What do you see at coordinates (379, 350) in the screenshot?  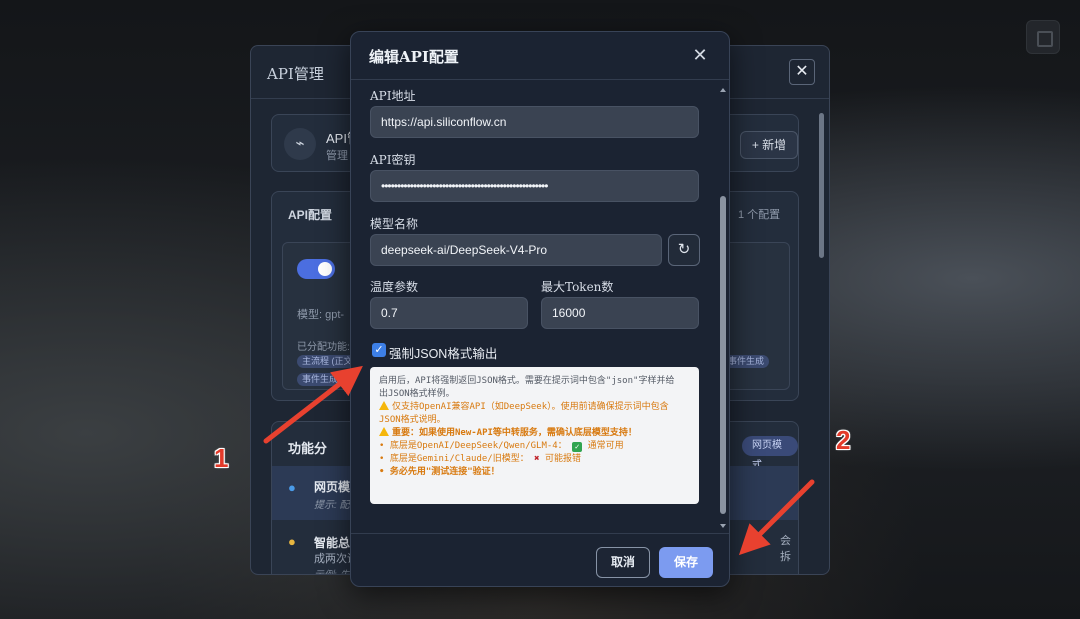 I see `json-output-checkbox: ✓` at bounding box center [379, 350].